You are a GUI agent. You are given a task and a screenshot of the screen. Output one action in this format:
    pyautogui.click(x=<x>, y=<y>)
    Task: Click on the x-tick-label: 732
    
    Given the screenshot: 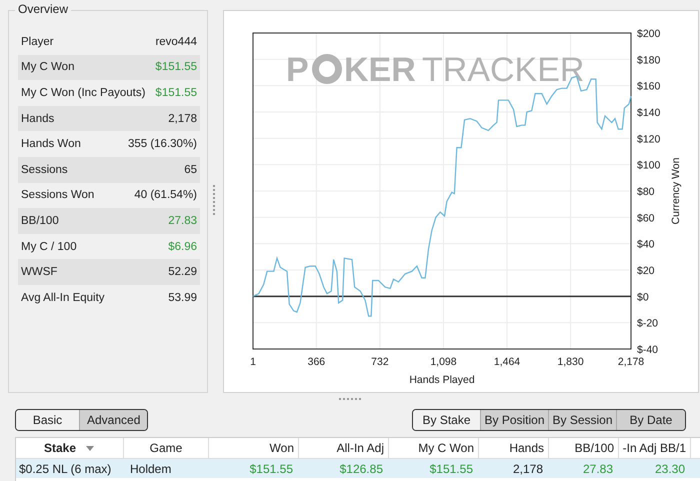 What is the action you would take?
    pyautogui.click(x=380, y=362)
    